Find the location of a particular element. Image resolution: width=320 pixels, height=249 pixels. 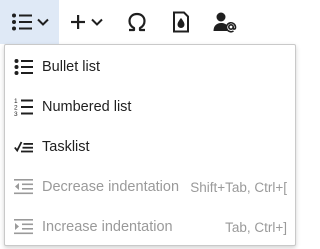

insert-dropdown-button is located at coordinates (86, 22).